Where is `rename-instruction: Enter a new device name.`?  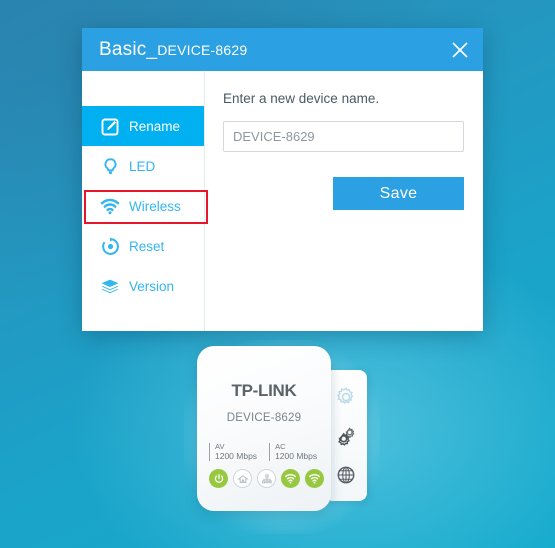 rename-instruction: Enter a new device name. is located at coordinates (301, 98).